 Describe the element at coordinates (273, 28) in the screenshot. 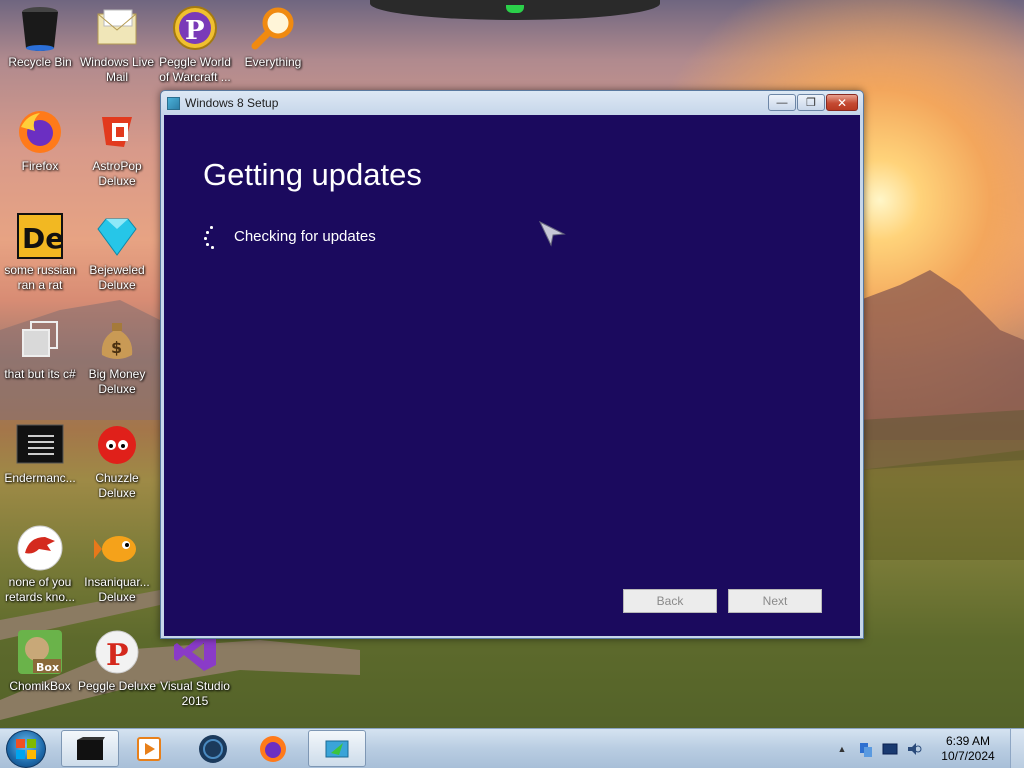

I see `search-icon` at that location.